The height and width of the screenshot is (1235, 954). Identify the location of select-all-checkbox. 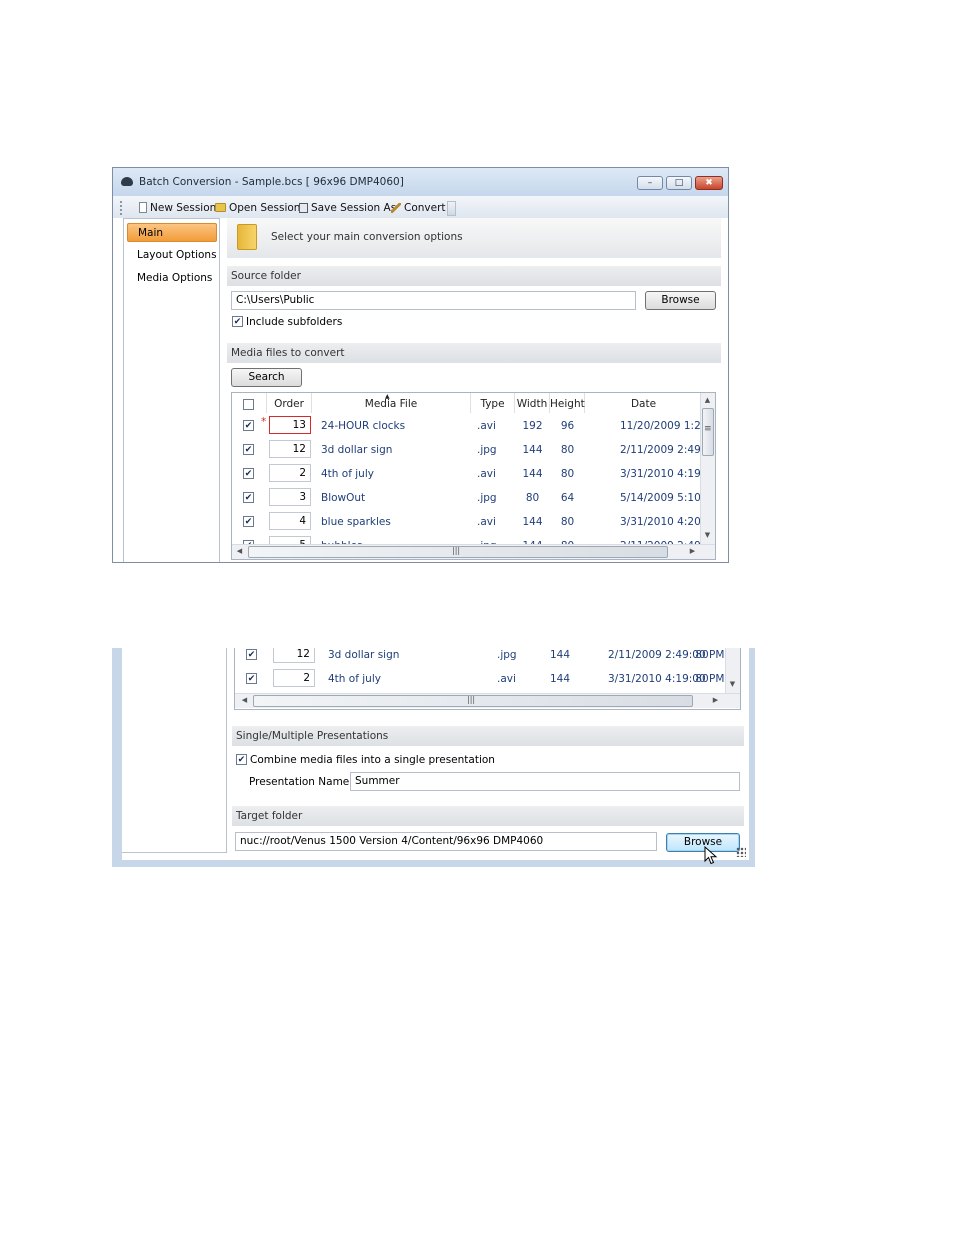
(248, 404).